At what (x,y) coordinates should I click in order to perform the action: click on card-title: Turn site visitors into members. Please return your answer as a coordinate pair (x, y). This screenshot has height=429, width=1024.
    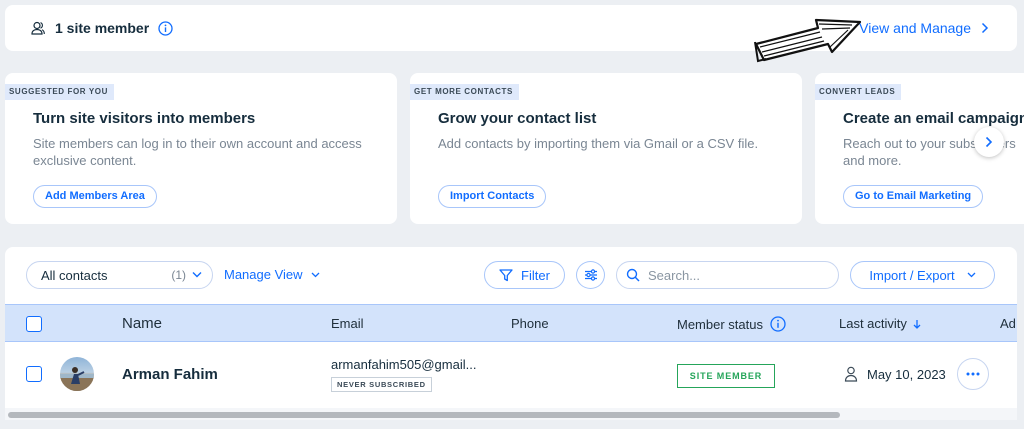
    Looking at the image, I should click on (144, 118).